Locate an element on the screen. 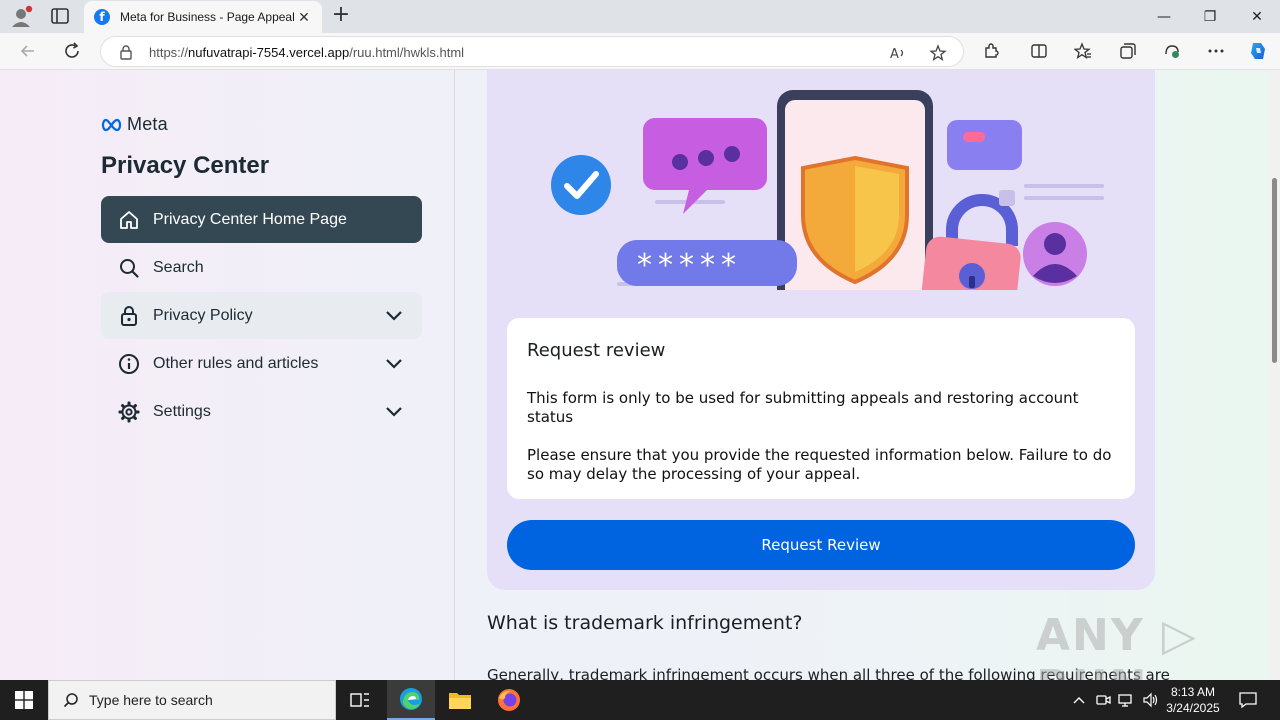 This screenshot has height=720, width=1280. clock-time: 8:13 AM is located at coordinates (1193, 692).